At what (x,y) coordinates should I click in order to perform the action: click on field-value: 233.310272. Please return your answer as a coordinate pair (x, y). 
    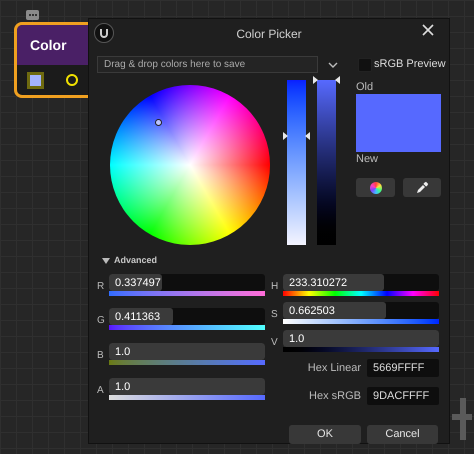
    Looking at the image, I should click on (318, 283).